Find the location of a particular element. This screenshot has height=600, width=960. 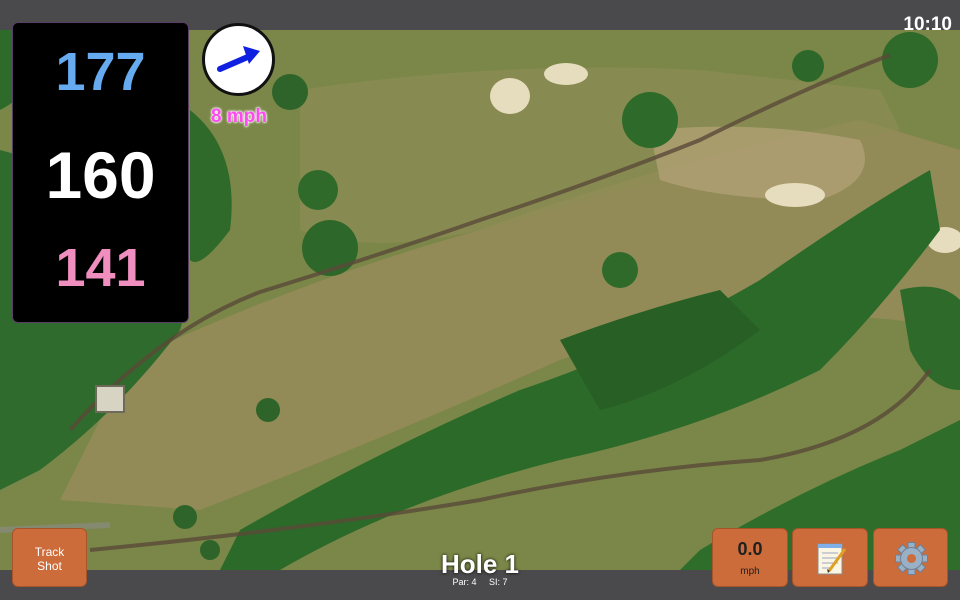

hole-par: Par: 4 is located at coordinates (464, 582).